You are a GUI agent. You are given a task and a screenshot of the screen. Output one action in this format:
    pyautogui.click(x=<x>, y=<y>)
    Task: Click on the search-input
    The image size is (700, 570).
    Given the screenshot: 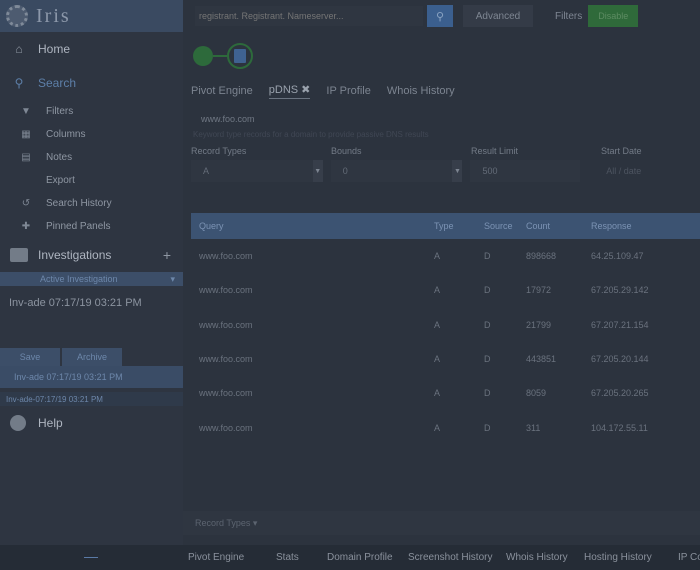 What is the action you would take?
    pyautogui.click(x=309, y=16)
    